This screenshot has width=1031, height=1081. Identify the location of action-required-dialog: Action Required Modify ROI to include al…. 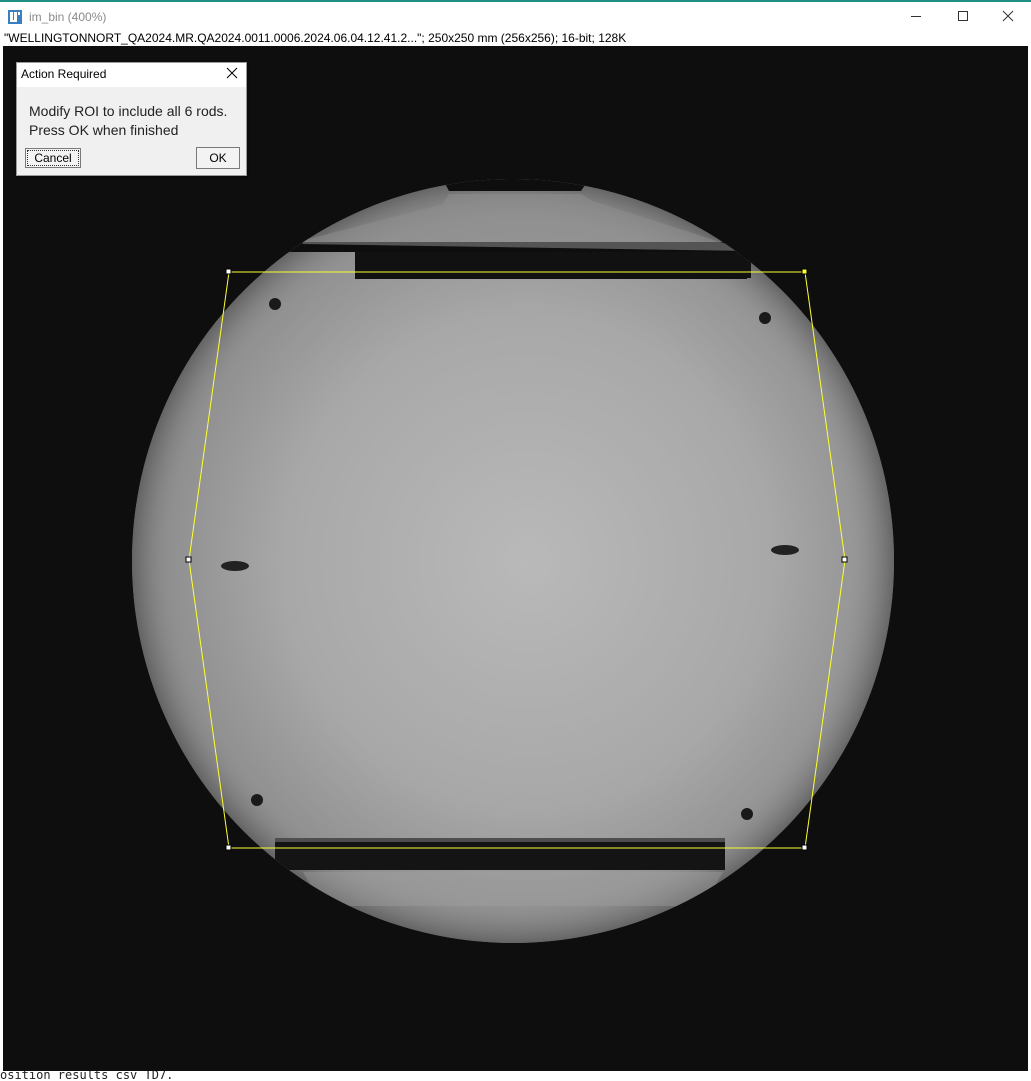
(131, 119).